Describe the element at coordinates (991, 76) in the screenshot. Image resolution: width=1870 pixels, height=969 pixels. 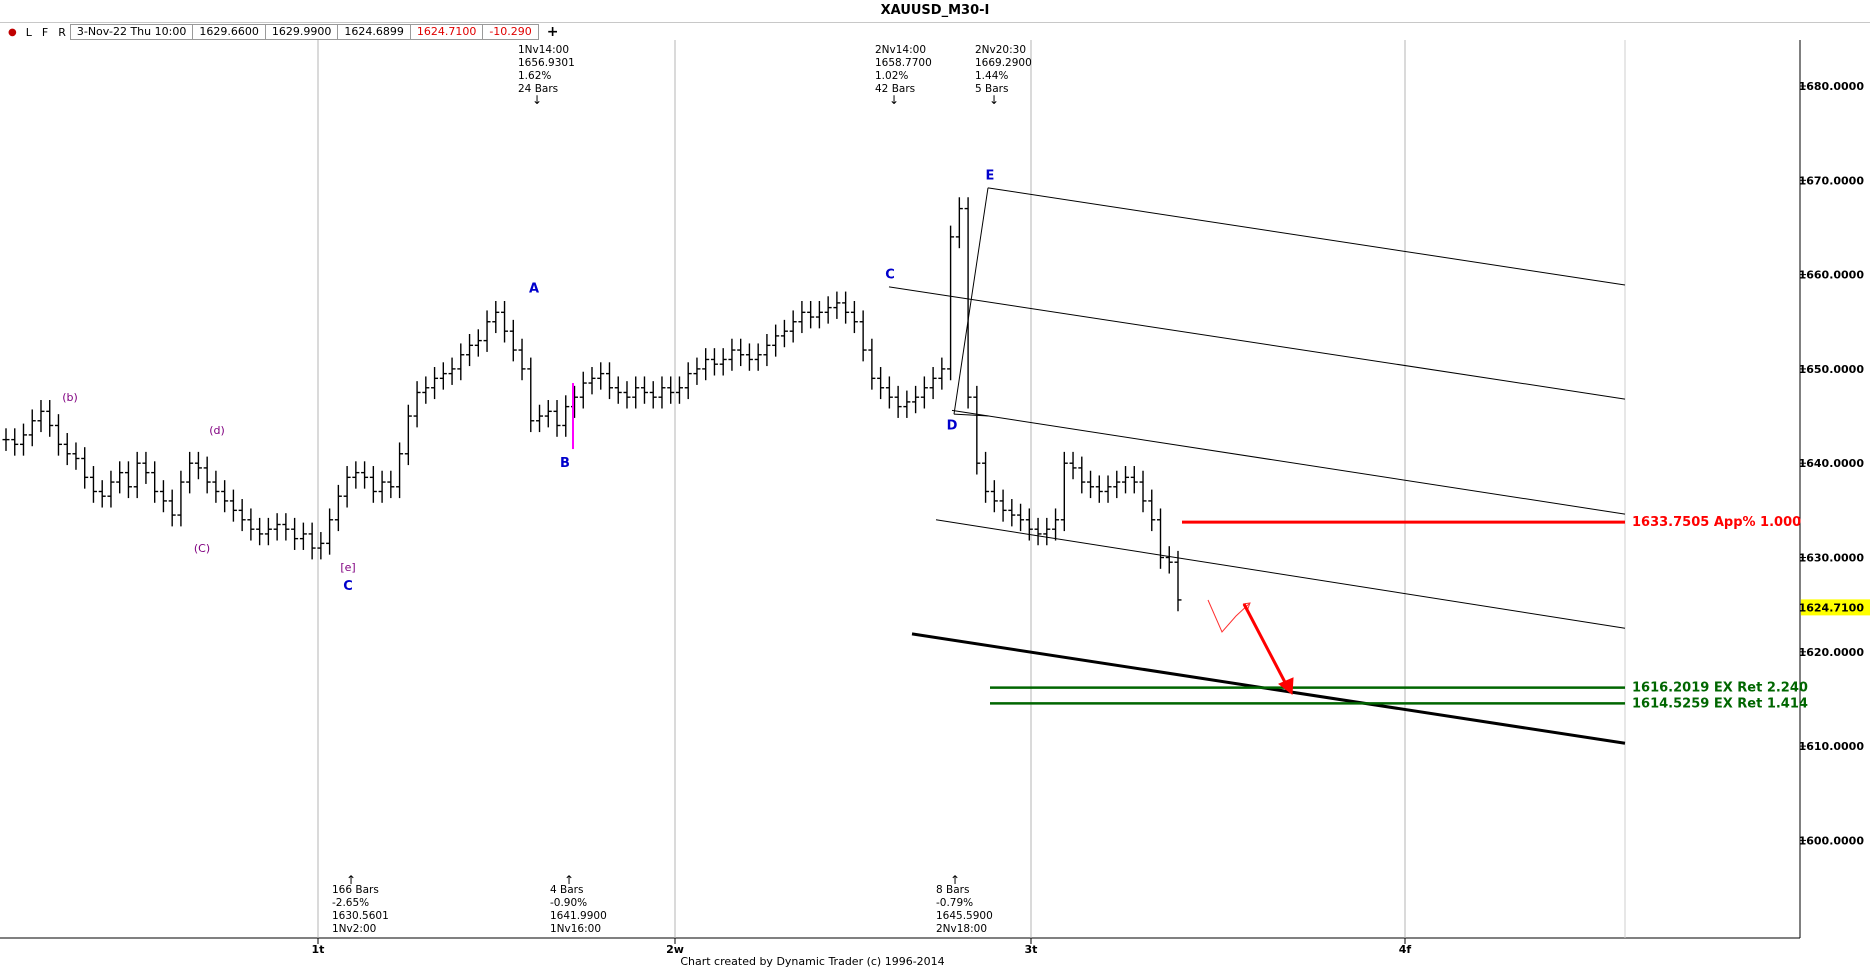
I see `annotation-line: 1.44%` at that location.